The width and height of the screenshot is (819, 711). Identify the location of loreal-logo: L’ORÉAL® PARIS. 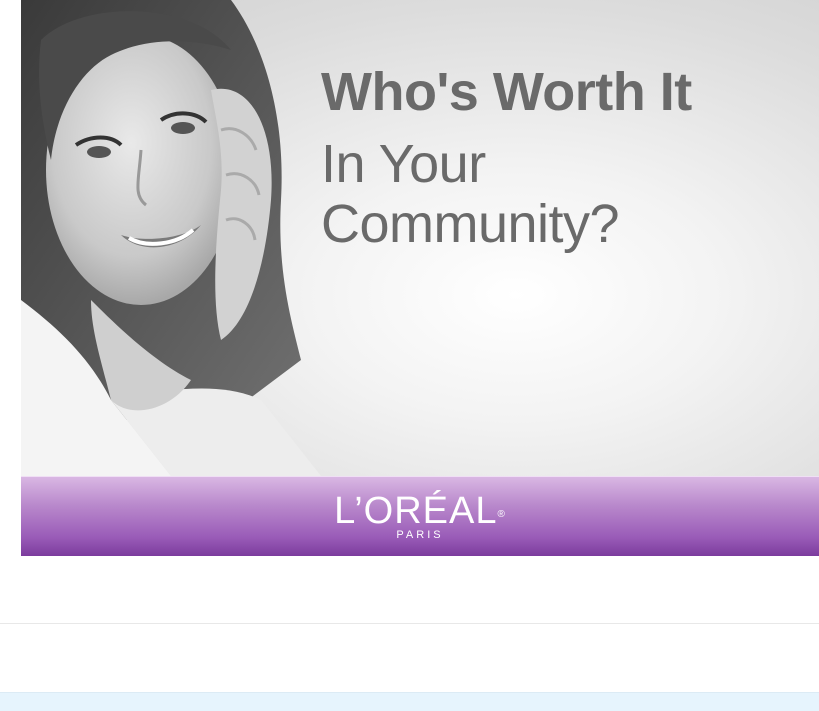
(420, 516).